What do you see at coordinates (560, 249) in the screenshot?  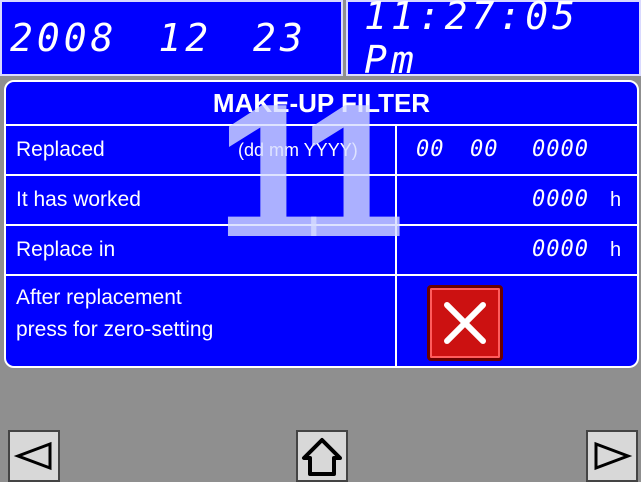 I see `replace-in-hours: 0000` at bounding box center [560, 249].